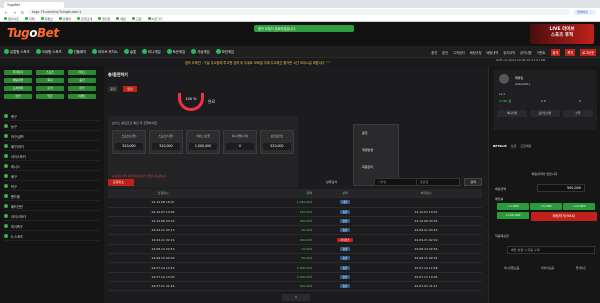  Describe the element at coordinates (514, 146) in the screenshot. I see `betslip-single-tab: 싱글` at that location.